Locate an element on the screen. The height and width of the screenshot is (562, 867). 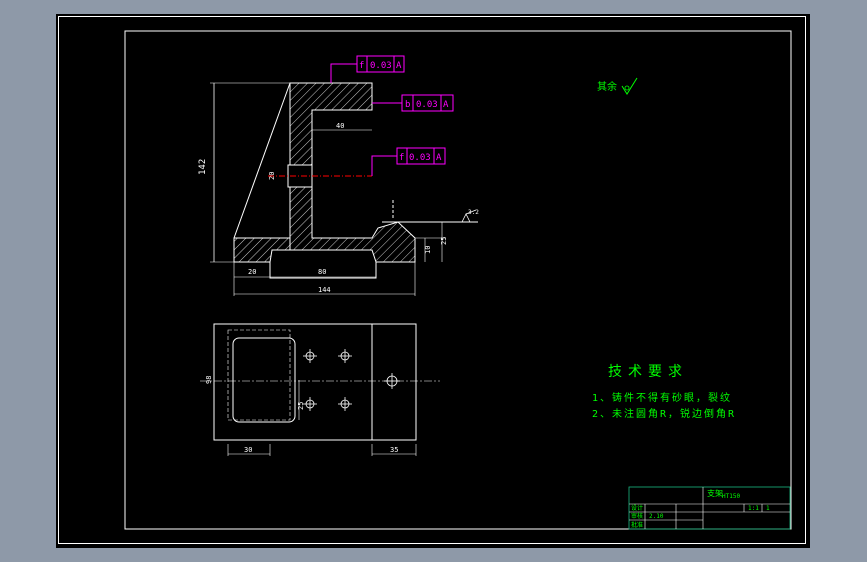
roughness-note-label: 其余 is located at coordinates (607, 86).